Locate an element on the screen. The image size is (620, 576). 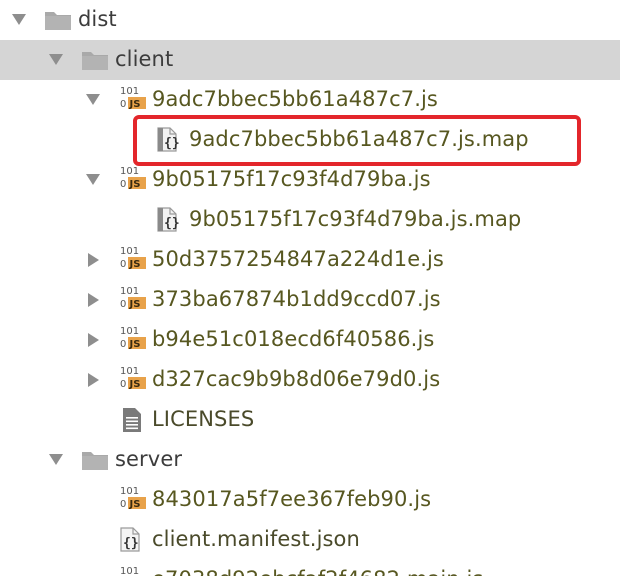
tree-file-row: {} client.manifest.json is located at coordinates (310, 540).